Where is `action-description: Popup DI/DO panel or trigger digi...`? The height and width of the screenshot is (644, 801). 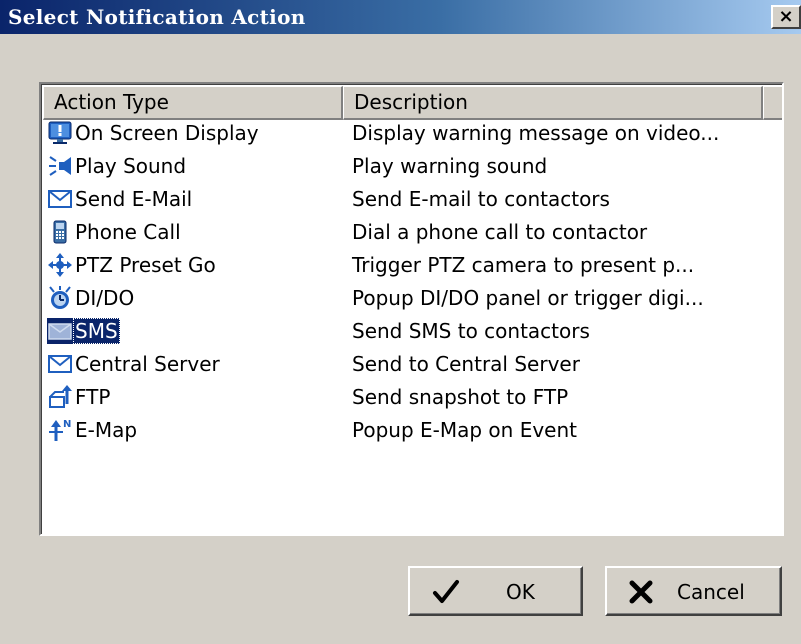
action-description: Popup DI/DO panel or trigger digi... is located at coordinates (528, 298).